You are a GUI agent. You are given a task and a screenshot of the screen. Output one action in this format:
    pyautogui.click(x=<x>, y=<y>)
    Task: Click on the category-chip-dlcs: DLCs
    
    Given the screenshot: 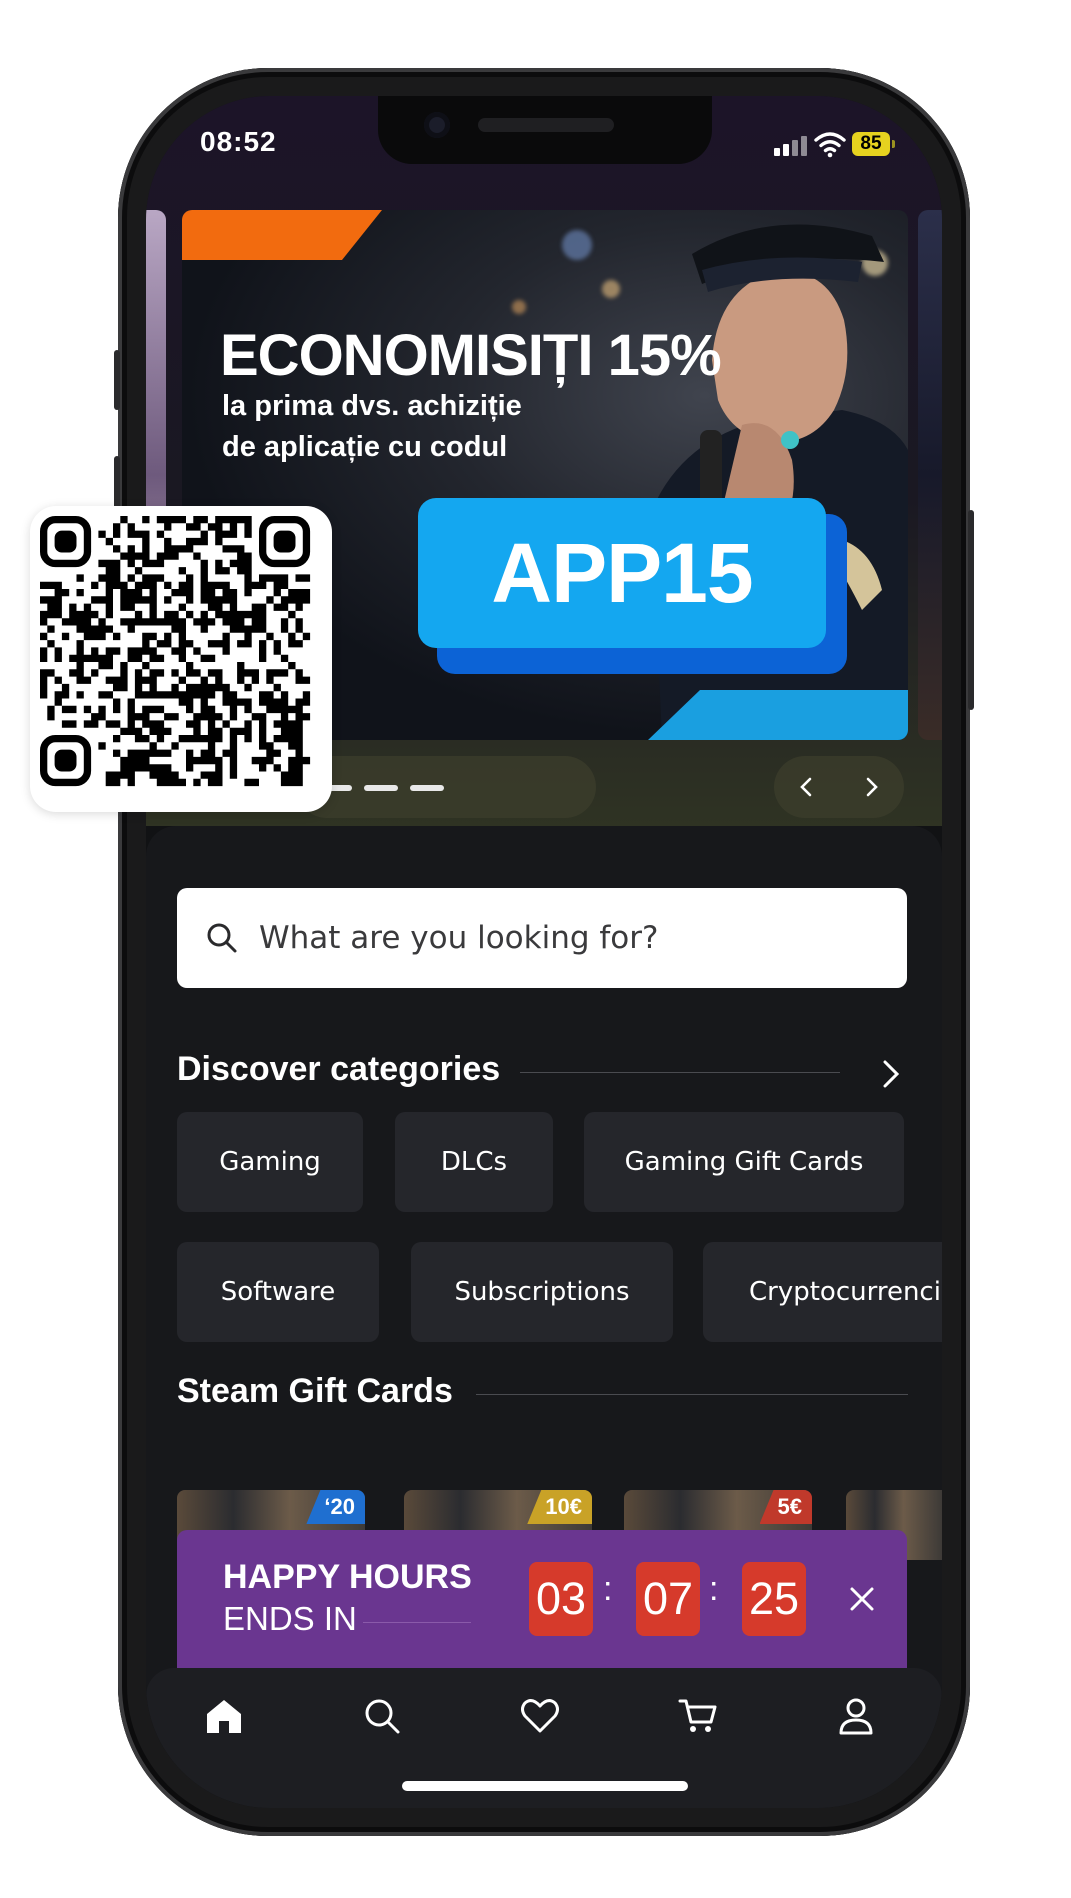 What is the action you would take?
    pyautogui.click(x=474, y=1162)
    